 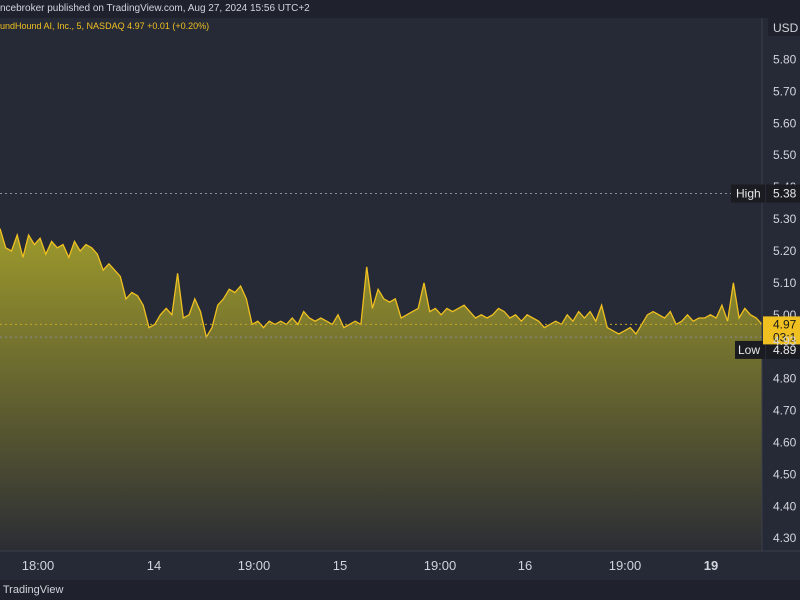 I want to click on y-tick-label: 4.60, so click(x=785, y=442).